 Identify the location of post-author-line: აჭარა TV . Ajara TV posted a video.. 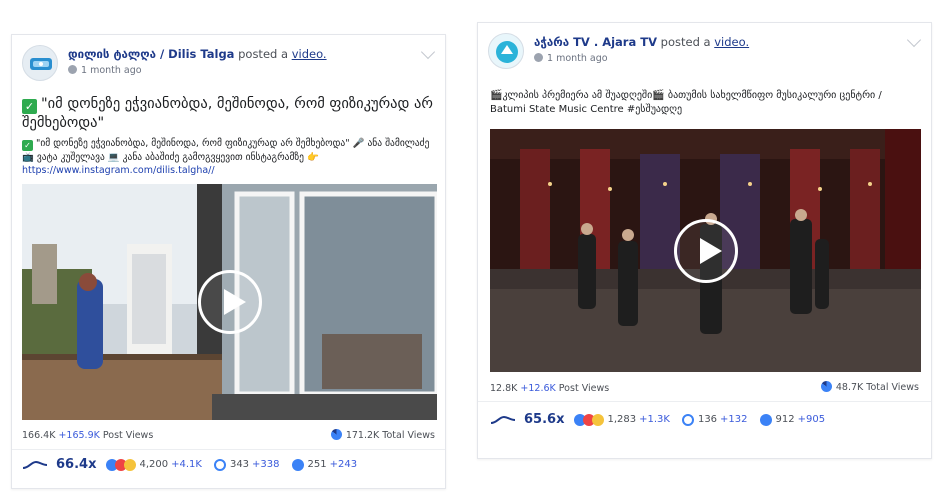
(641, 42).